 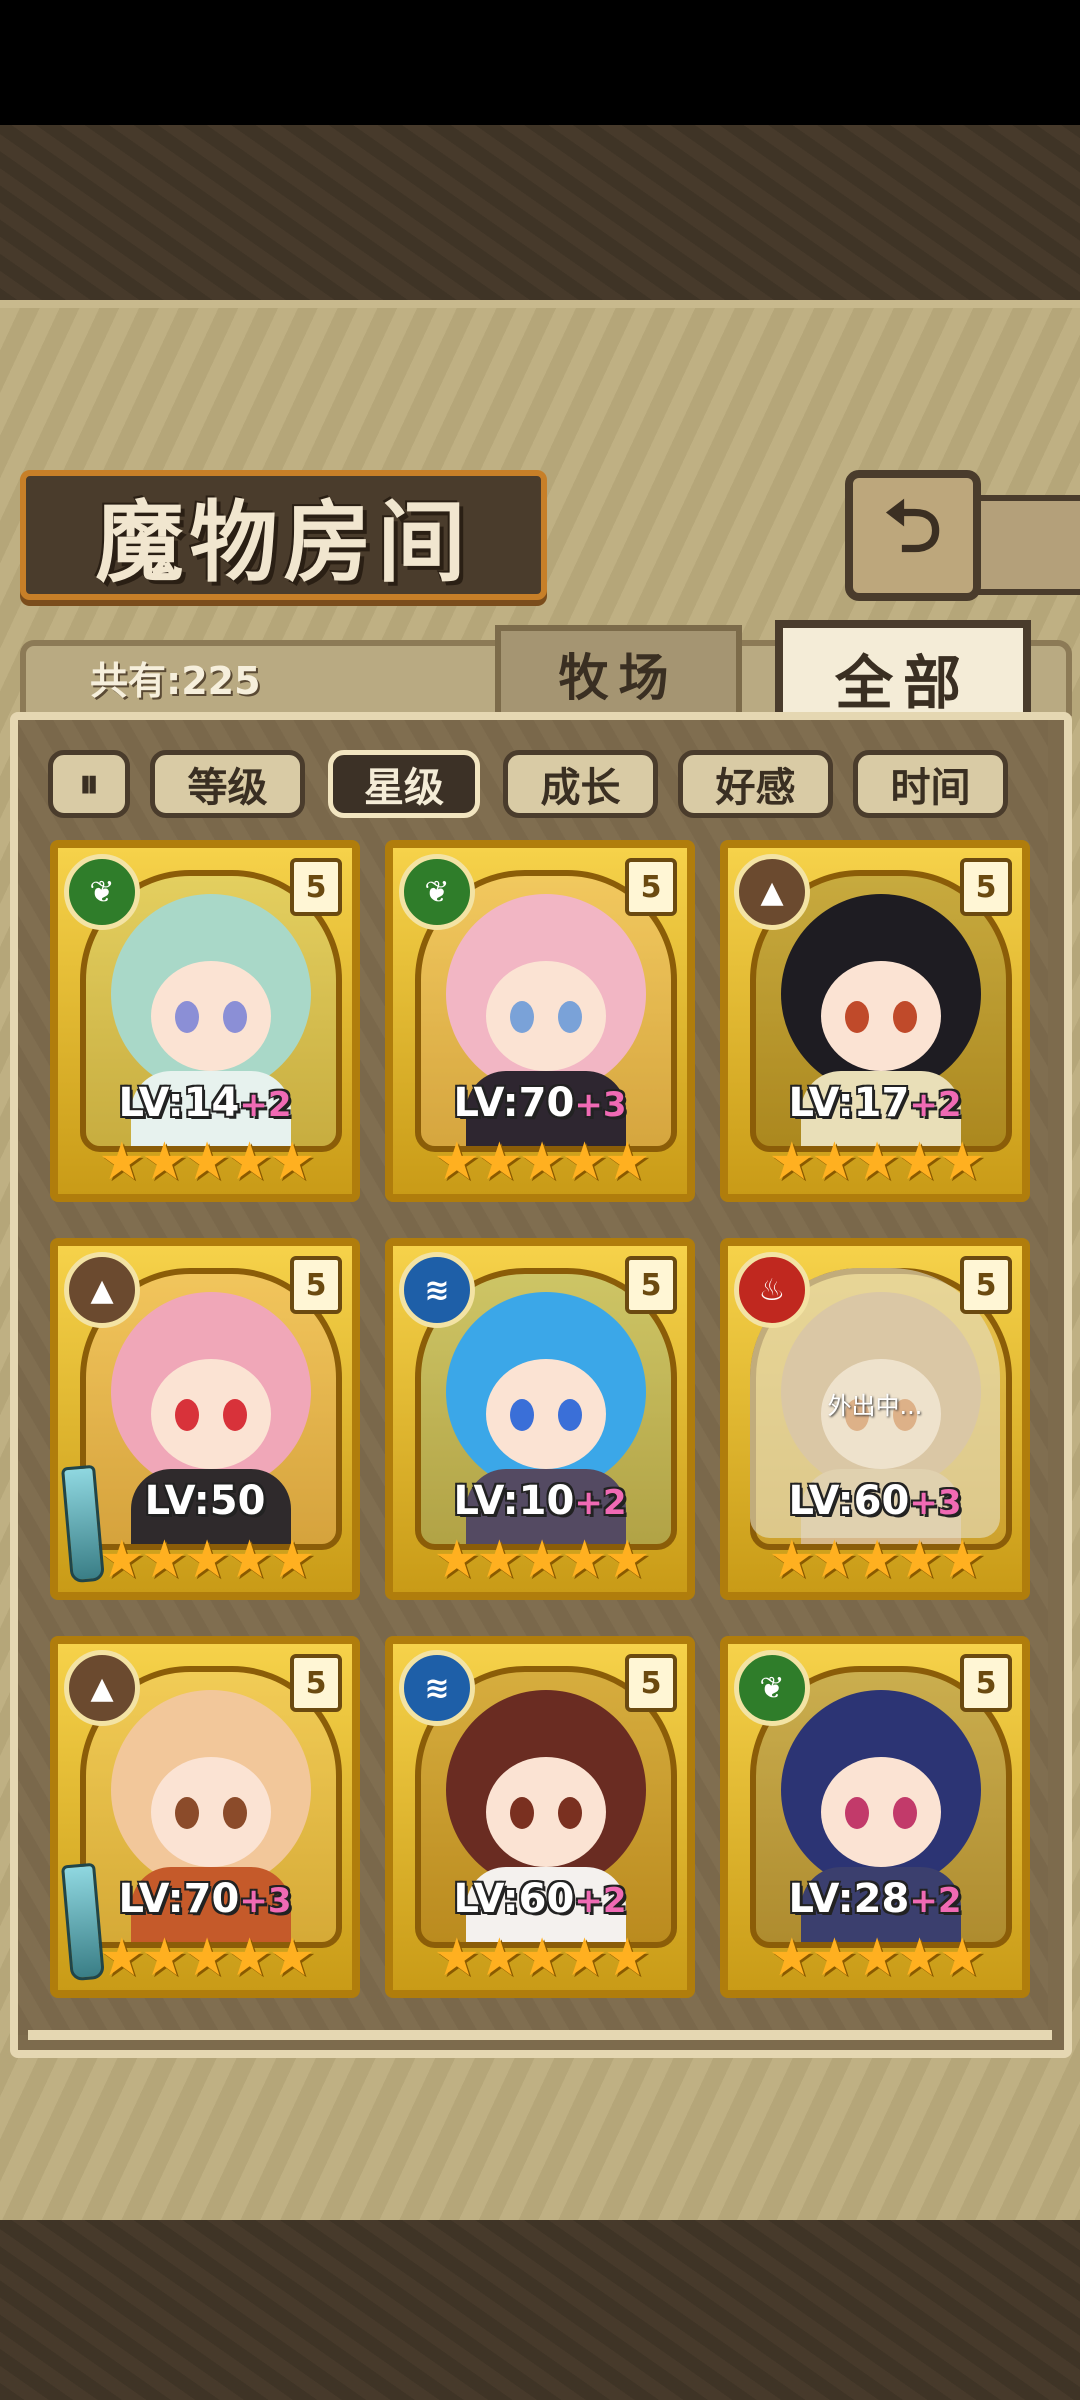 I want to click on level-value: LV:17, so click(x=849, y=1103).